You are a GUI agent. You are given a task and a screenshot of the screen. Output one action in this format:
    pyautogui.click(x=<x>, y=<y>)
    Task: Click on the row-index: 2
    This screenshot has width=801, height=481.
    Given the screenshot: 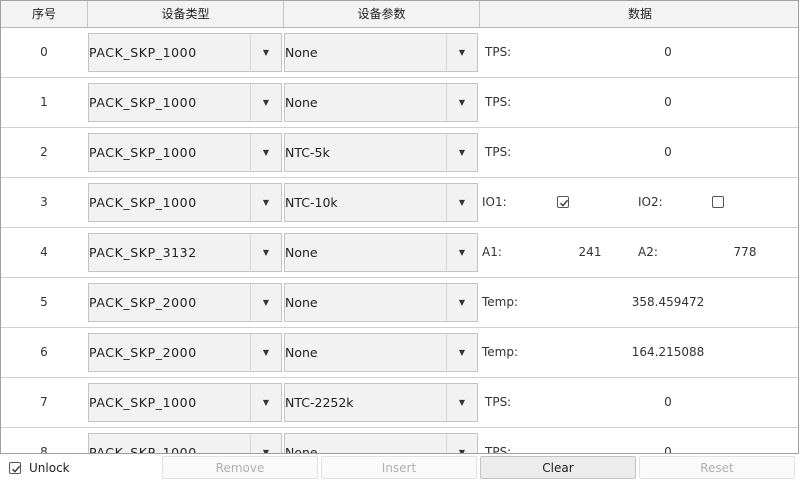 What is the action you would take?
    pyautogui.click(x=44, y=152)
    